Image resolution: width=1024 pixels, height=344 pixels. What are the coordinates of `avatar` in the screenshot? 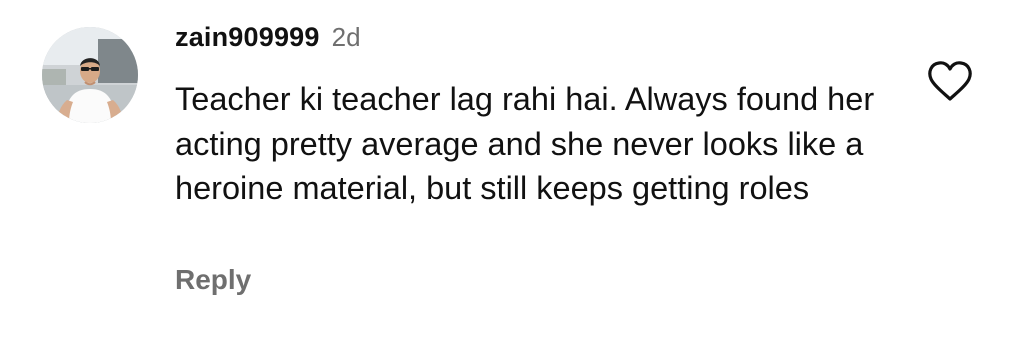 It's located at (90, 75).